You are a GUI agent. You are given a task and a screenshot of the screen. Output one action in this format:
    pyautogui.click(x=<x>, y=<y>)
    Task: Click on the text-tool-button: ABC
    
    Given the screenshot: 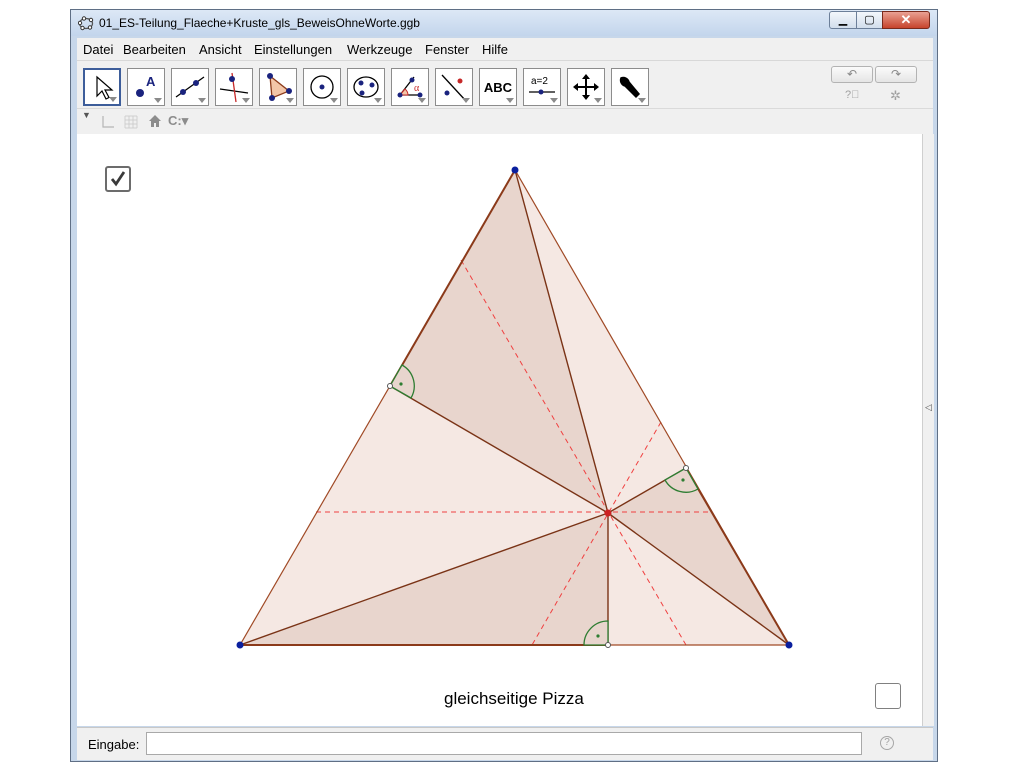 What is the action you would take?
    pyautogui.click(x=498, y=87)
    